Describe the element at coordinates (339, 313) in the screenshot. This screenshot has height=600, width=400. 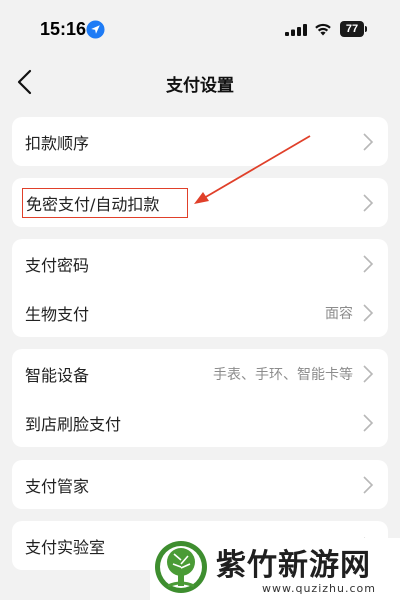
I see `row-value: 面容` at that location.